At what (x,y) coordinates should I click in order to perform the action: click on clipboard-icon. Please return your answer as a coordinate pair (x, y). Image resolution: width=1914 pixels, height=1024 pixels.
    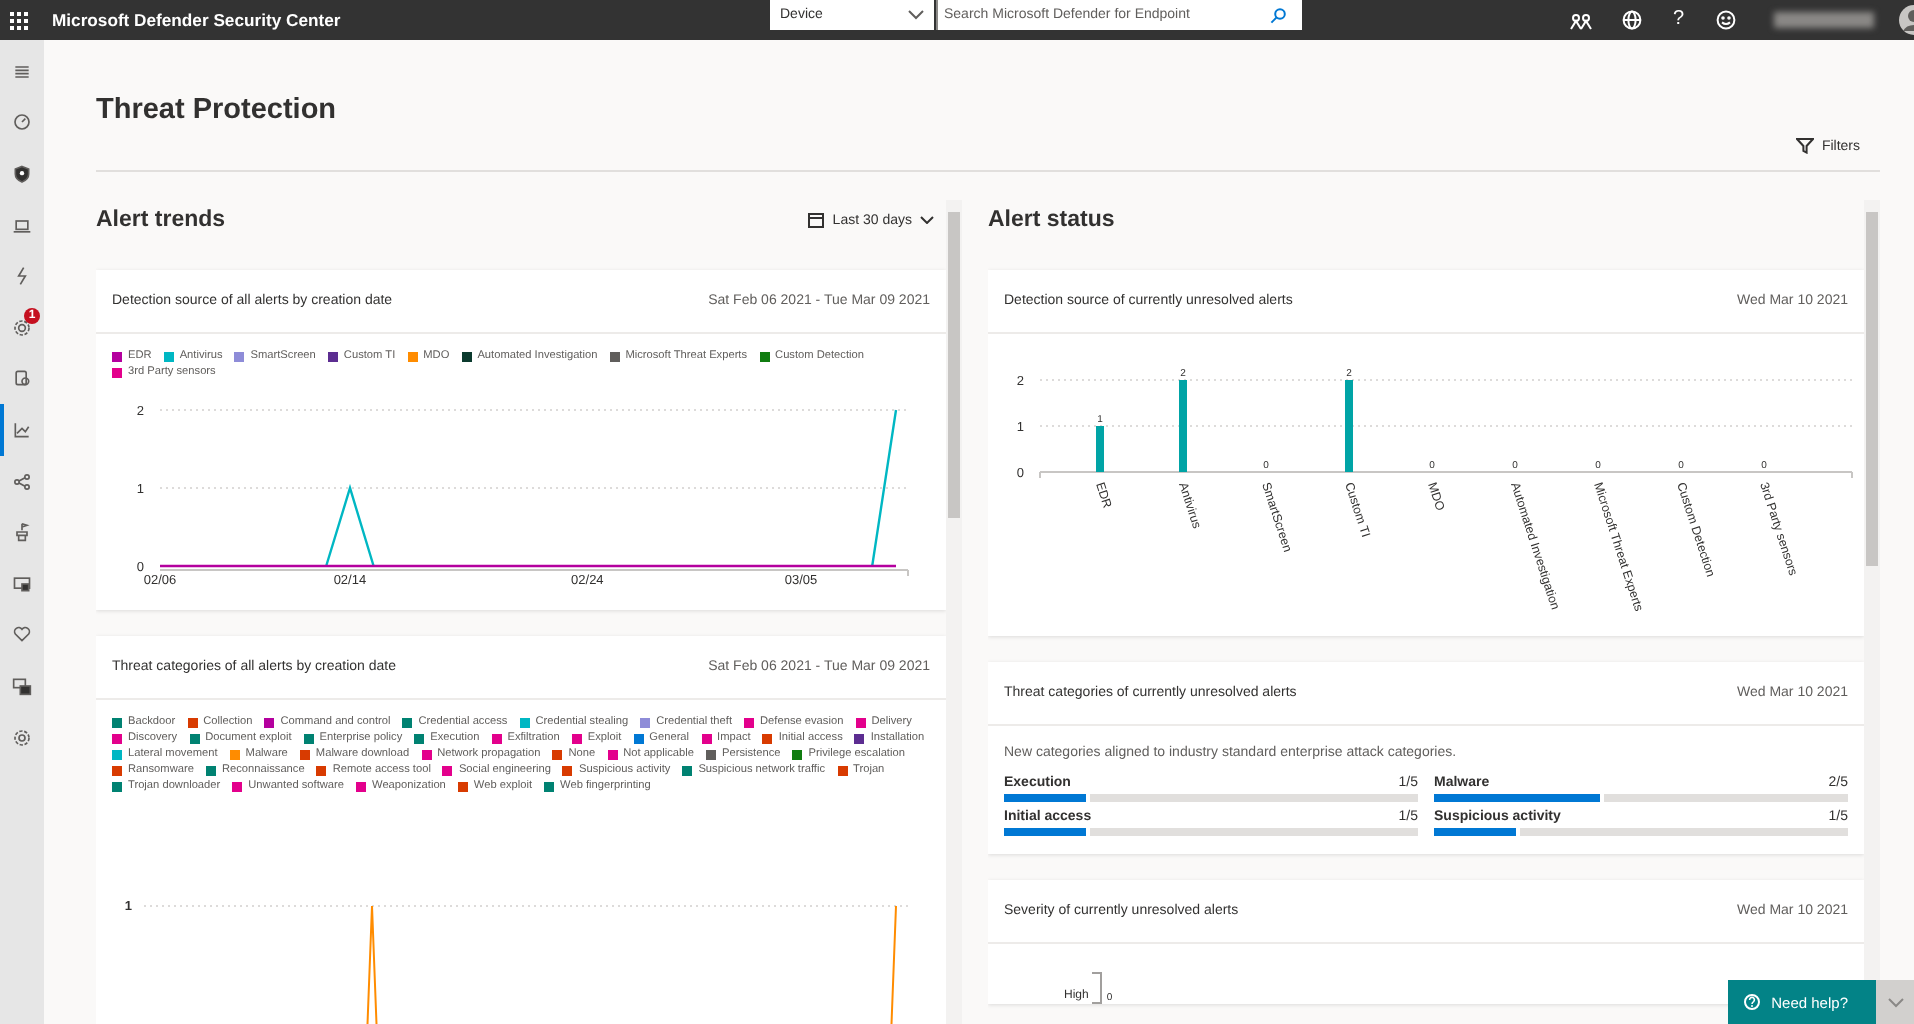
    Looking at the image, I should click on (22, 378).